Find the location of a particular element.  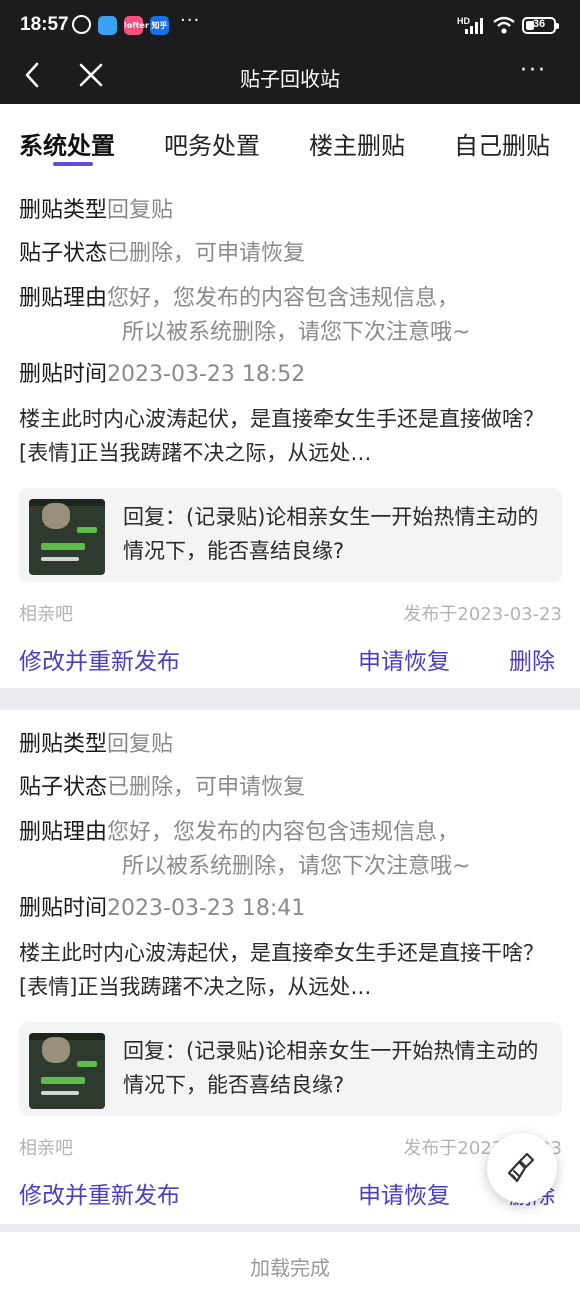

alarm-icon is located at coordinates (81, 24).